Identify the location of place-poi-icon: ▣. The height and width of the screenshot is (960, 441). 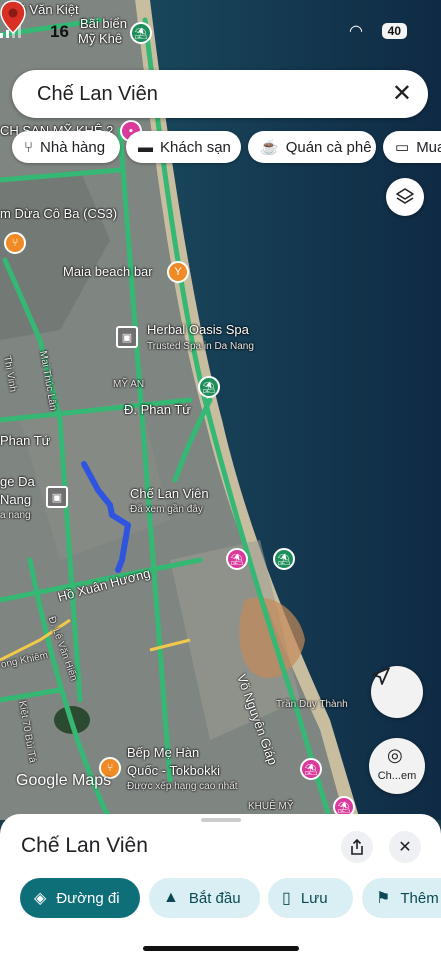
(57, 497).